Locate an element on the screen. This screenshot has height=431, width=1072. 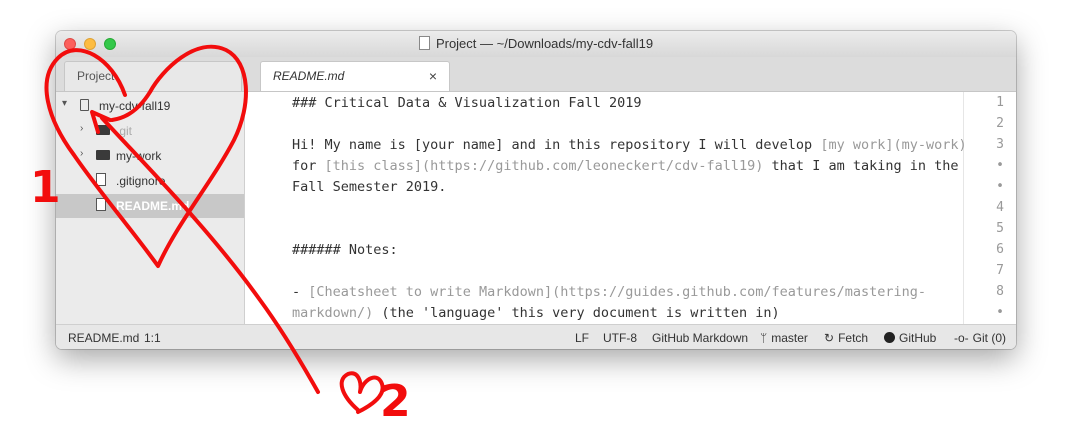
status-fetch: ↻ Fetch is located at coordinates (846, 338).